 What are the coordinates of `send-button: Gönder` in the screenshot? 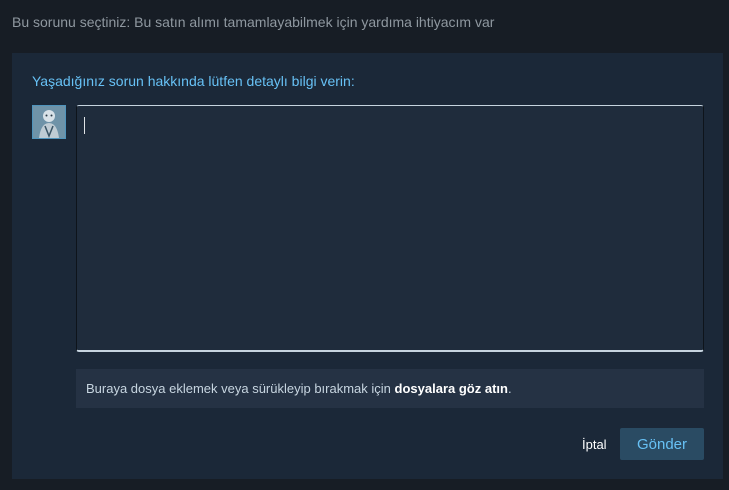 It's located at (662, 444).